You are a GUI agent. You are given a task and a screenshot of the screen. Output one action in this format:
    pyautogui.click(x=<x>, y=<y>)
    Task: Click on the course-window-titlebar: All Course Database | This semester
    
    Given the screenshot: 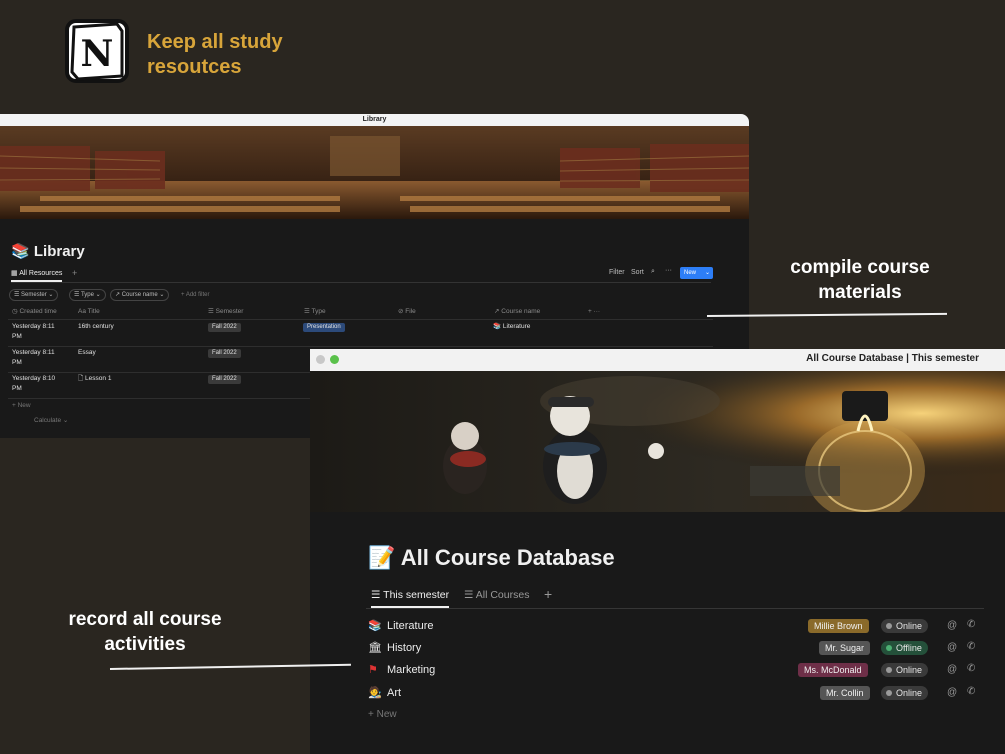 What is the action you would take?
    pyautogui.click(x=657, y=360)
    